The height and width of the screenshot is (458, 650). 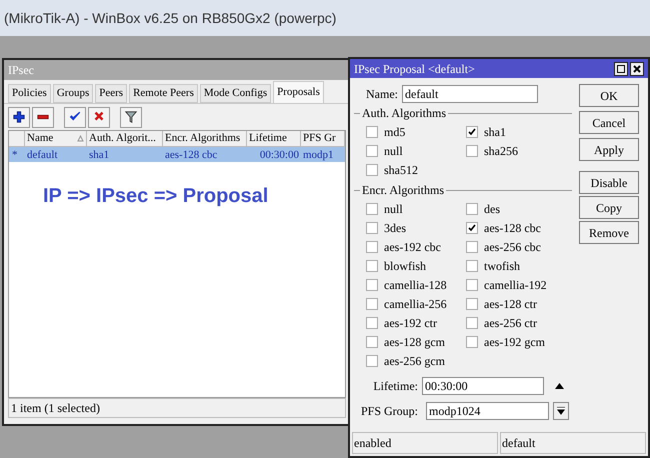 I want to click on enable-button, so click(x=75, y=117).